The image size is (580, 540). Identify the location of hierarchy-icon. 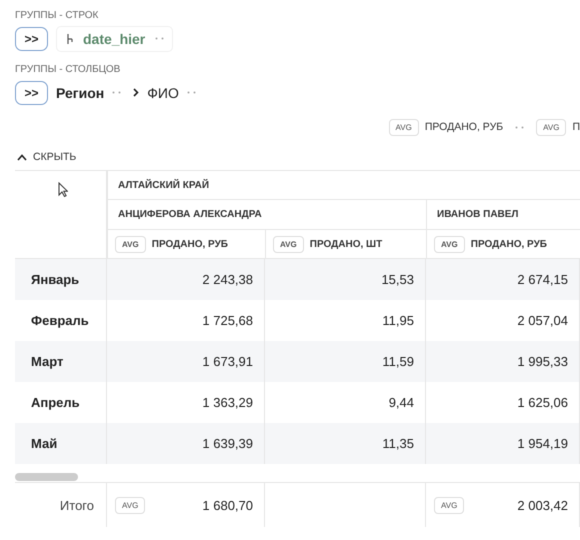
(70, 39).